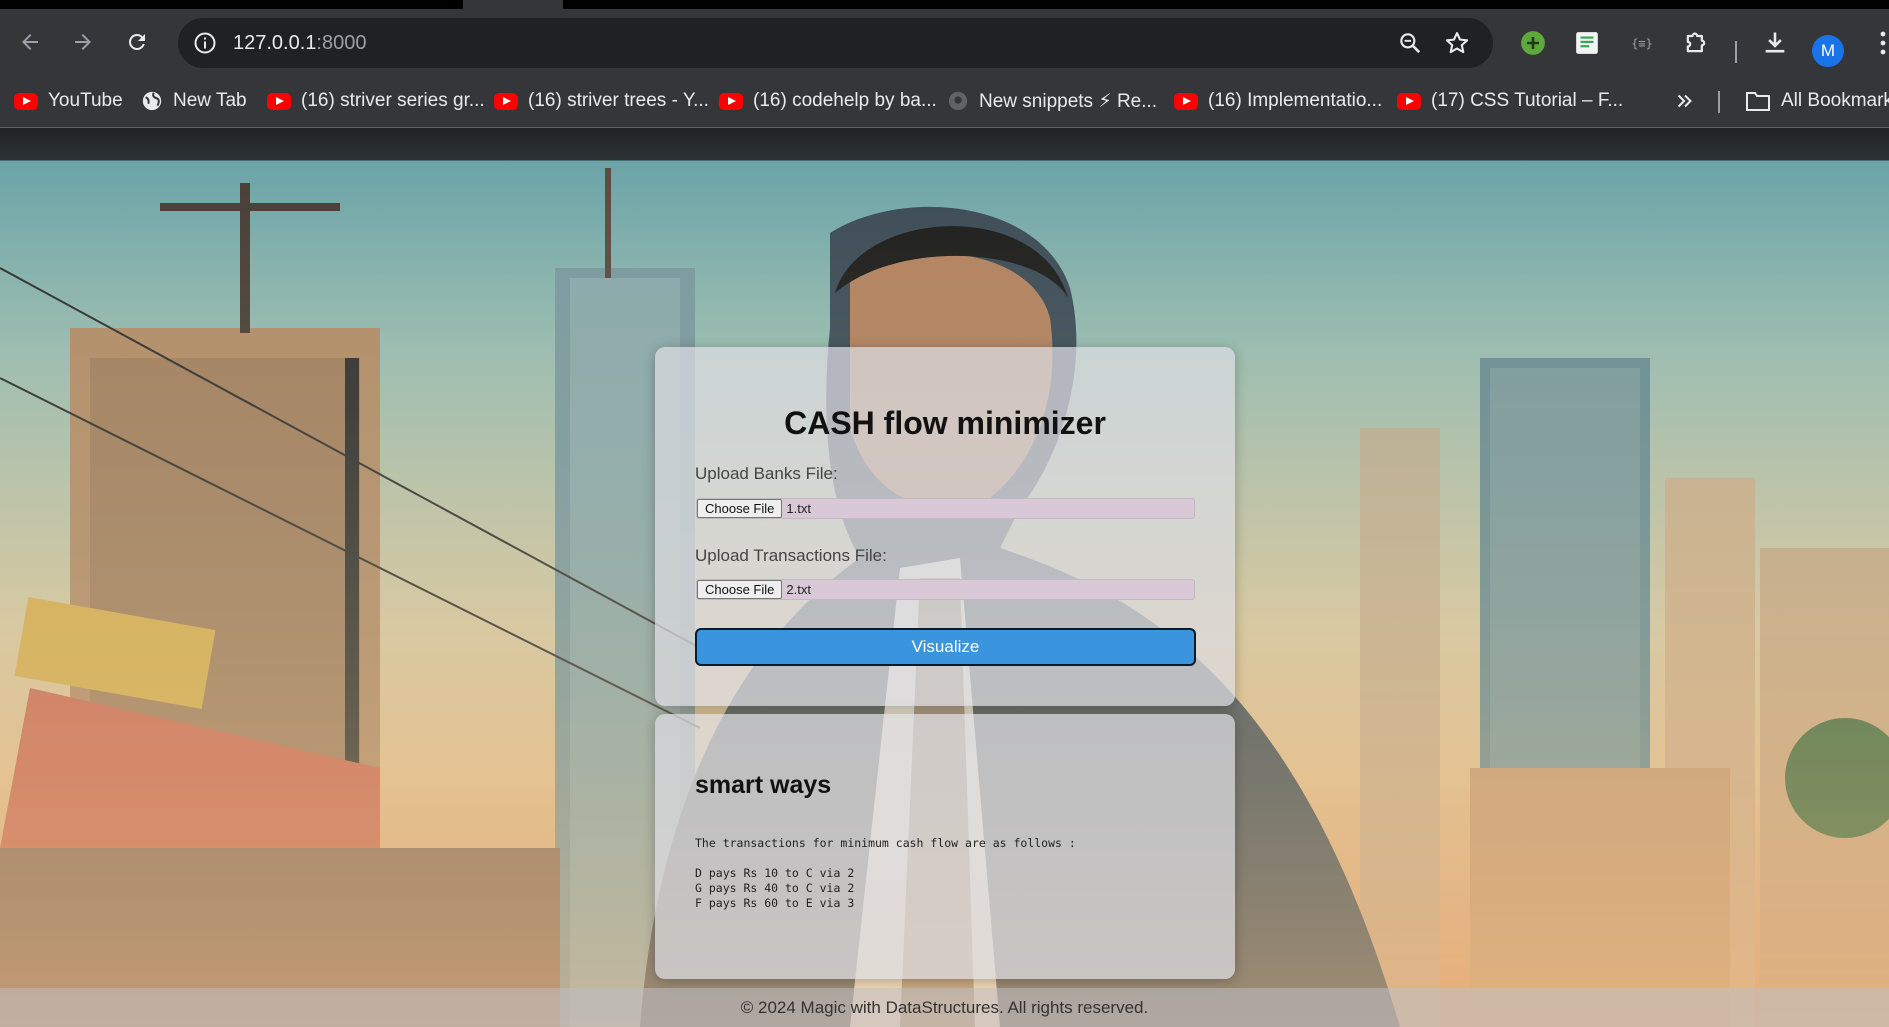 The image size is (1889, 1027). Describe the element at coordinates (1533, 43) in the screenshot. I see `extension-green-plus-icon` at that location.